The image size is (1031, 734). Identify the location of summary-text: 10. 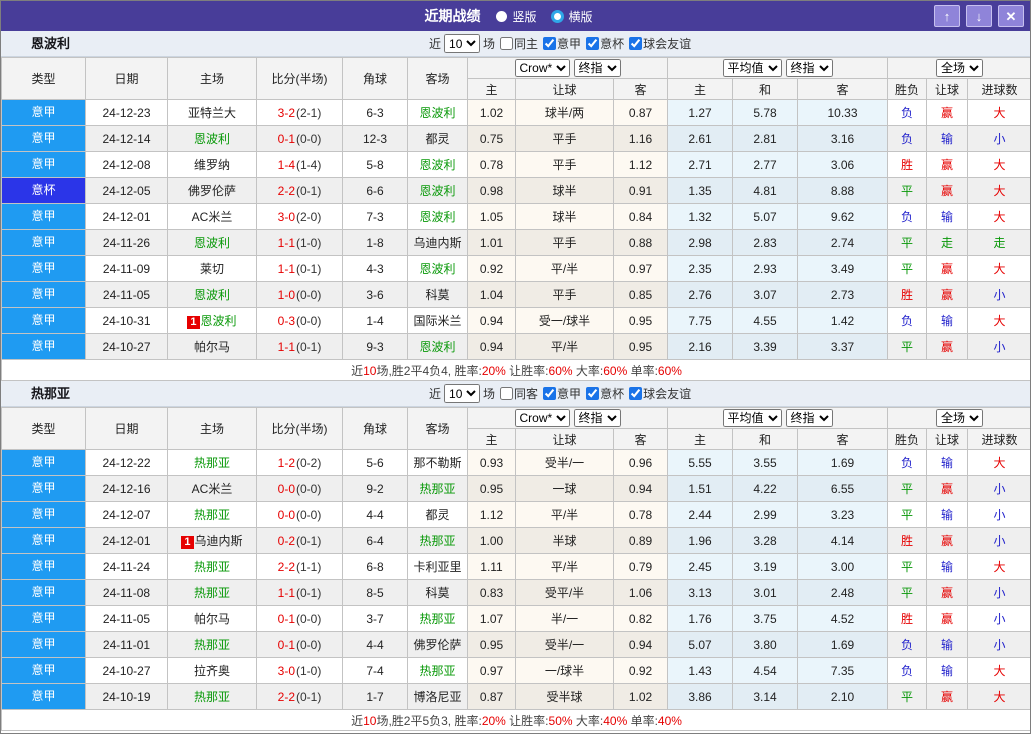
(370, 720).